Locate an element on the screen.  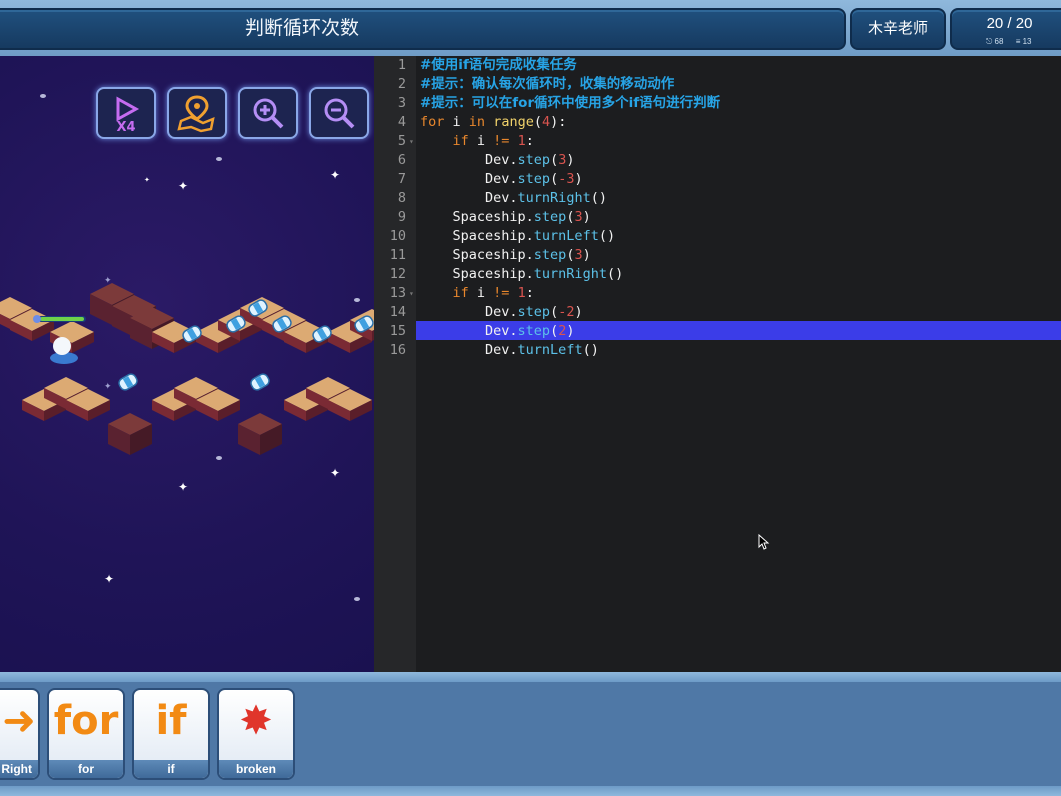
line-number: 10 is located at coordinates (397, 236).